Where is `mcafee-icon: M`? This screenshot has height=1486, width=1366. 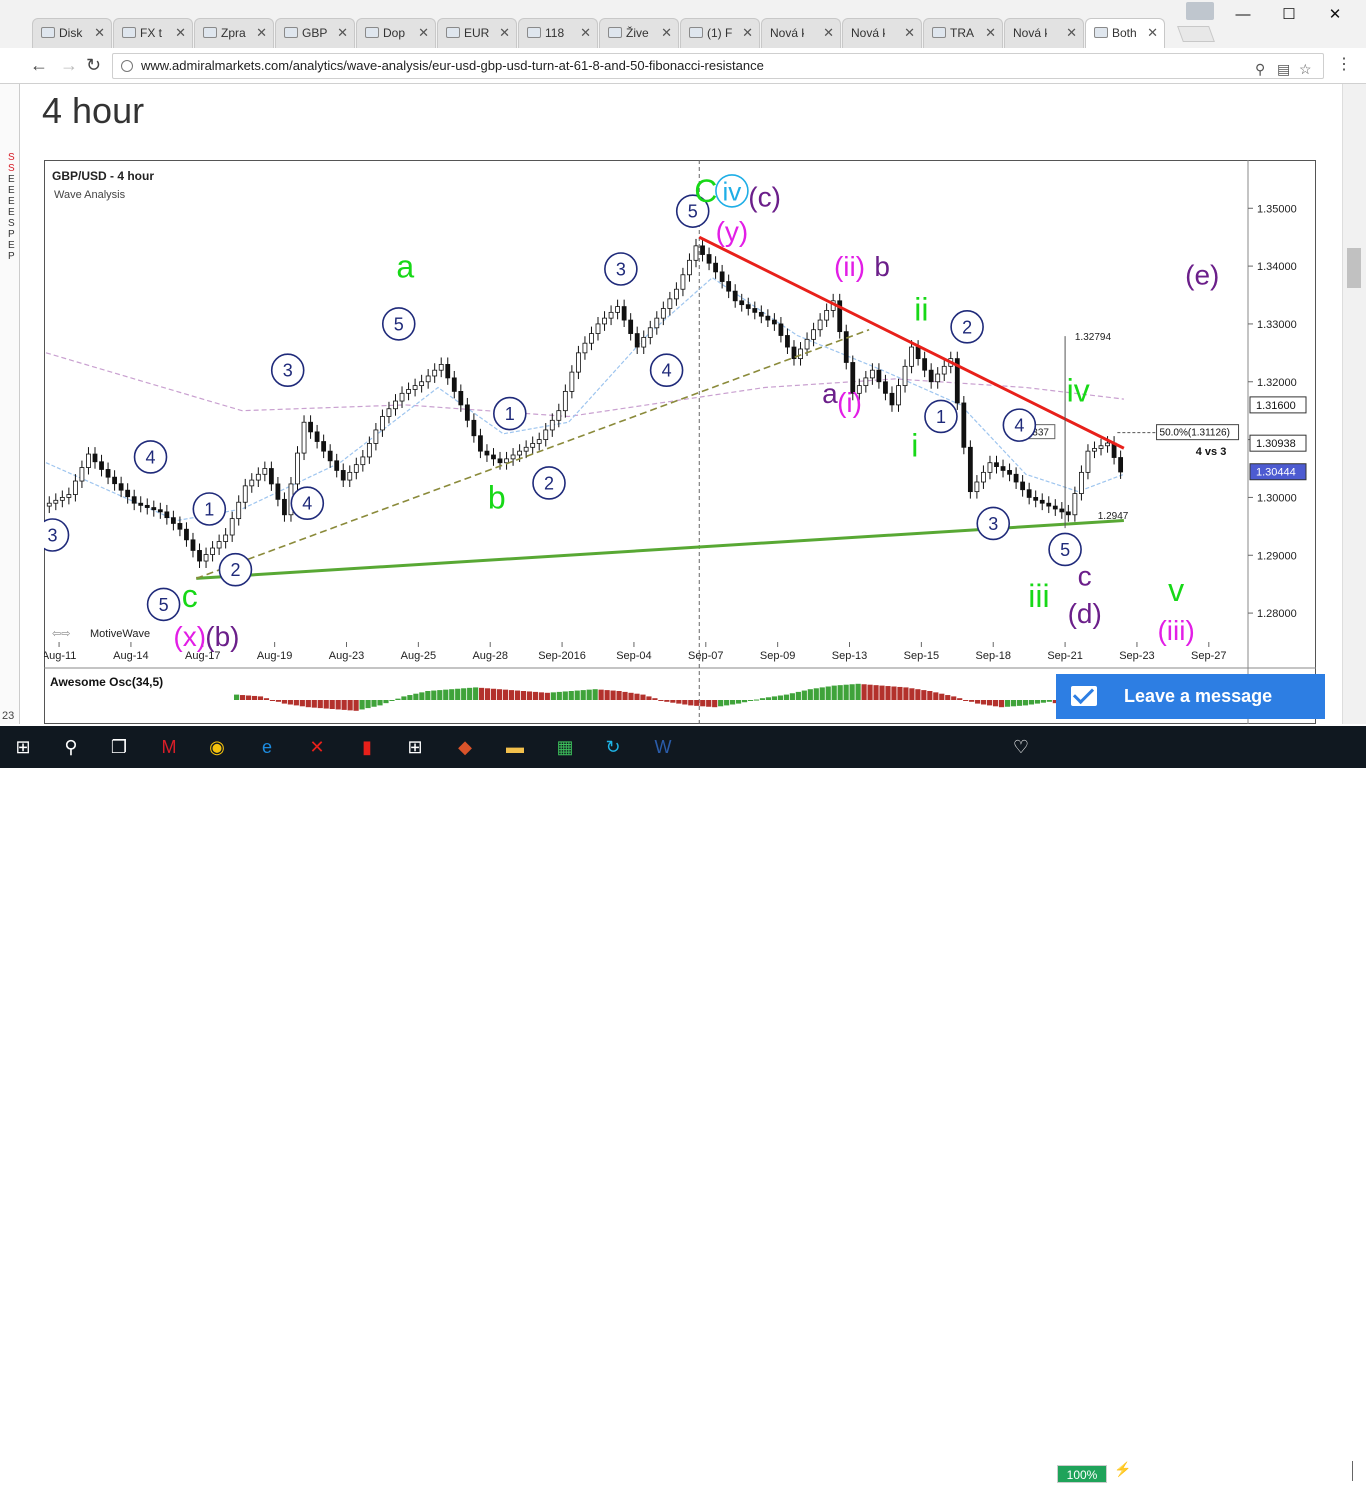
mcafee-icon: M is located at coordinates (169, 747).